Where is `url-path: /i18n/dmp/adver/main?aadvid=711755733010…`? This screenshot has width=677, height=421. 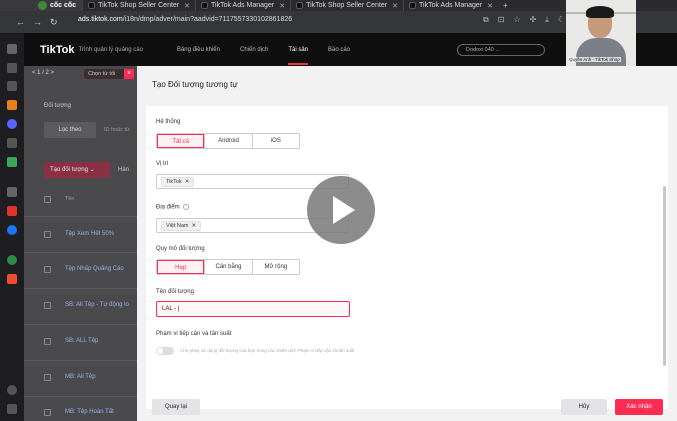 url-path: /i18n/dmp/adver/main?aadvid=711755733010… is located at coordinates (207, 19).